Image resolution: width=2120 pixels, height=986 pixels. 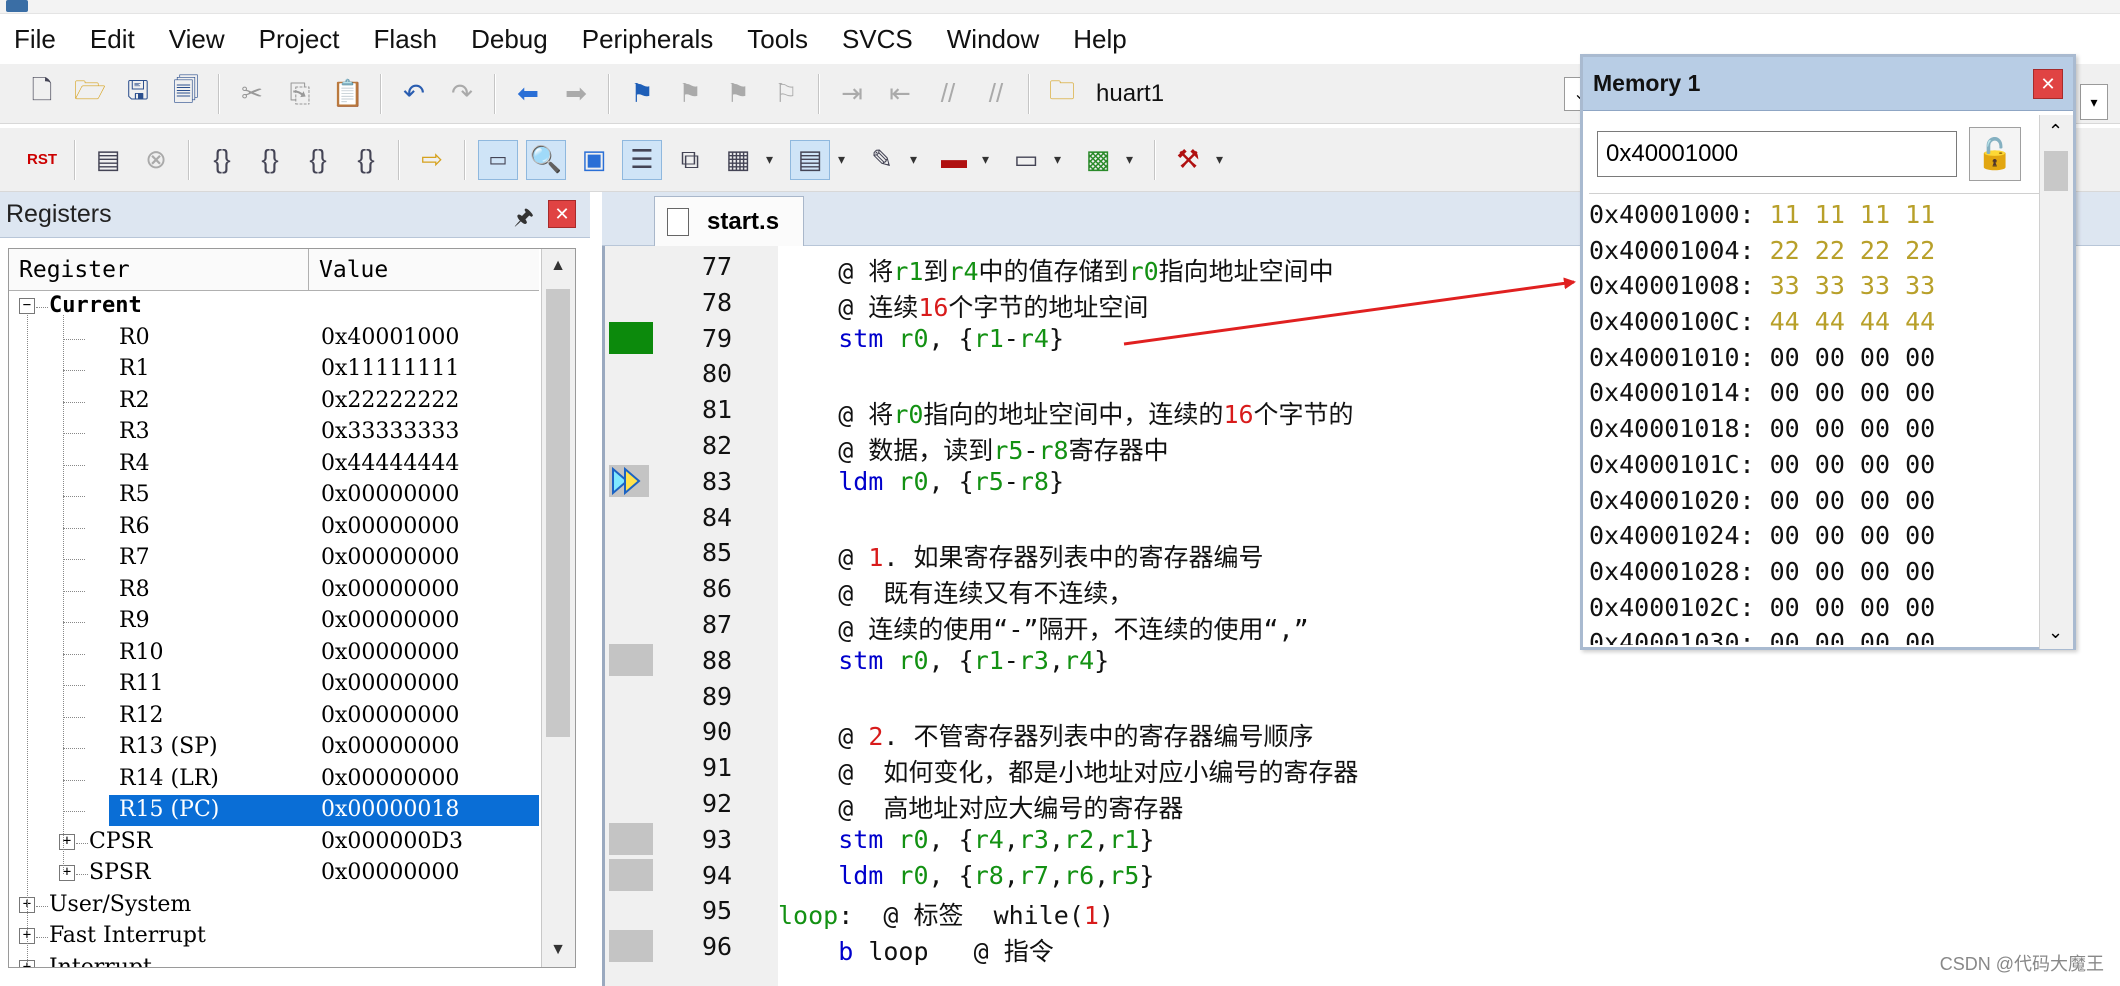 I want to click on register-value: 0x33333333, so click(x=390, y=431).